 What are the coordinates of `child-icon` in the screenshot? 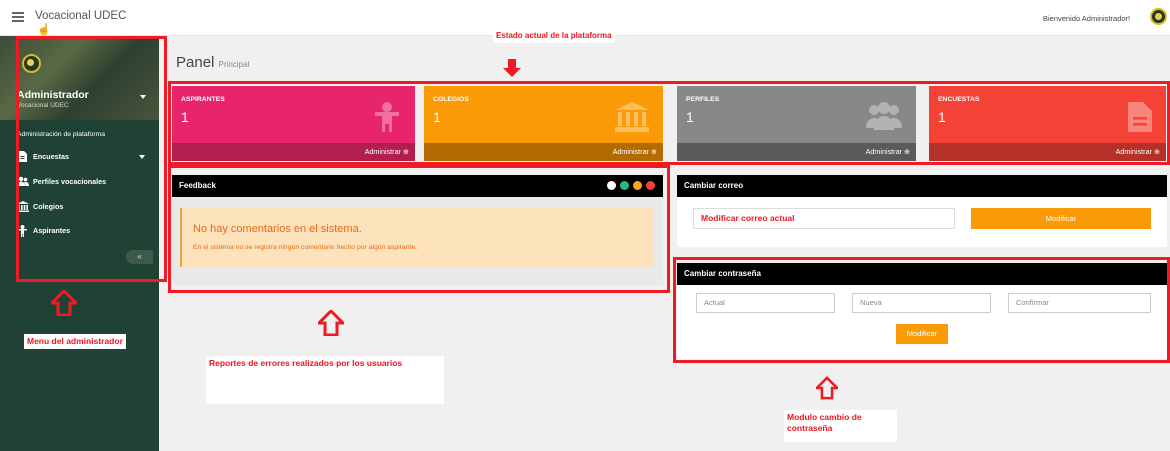 It's located at (387, 117).